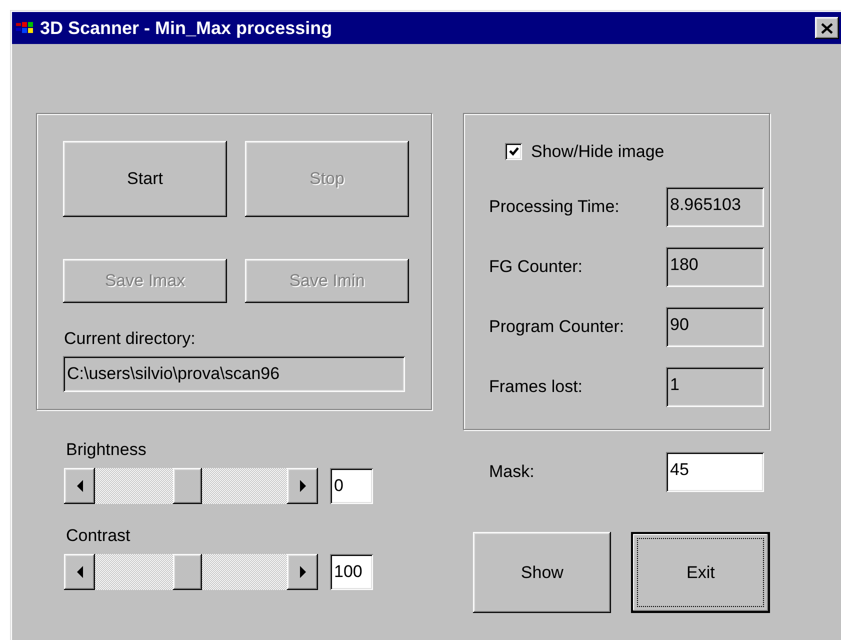 Image resolution: width=841 pixels, height=640 pixels. I want to click on slider-label: Brightness, so click(107, 450).